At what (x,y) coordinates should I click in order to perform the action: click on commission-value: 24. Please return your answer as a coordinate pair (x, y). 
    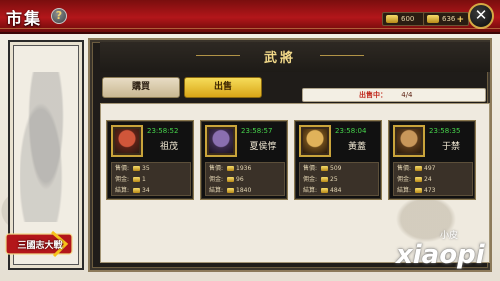
    Looking at the image, I should click on (428, 179).